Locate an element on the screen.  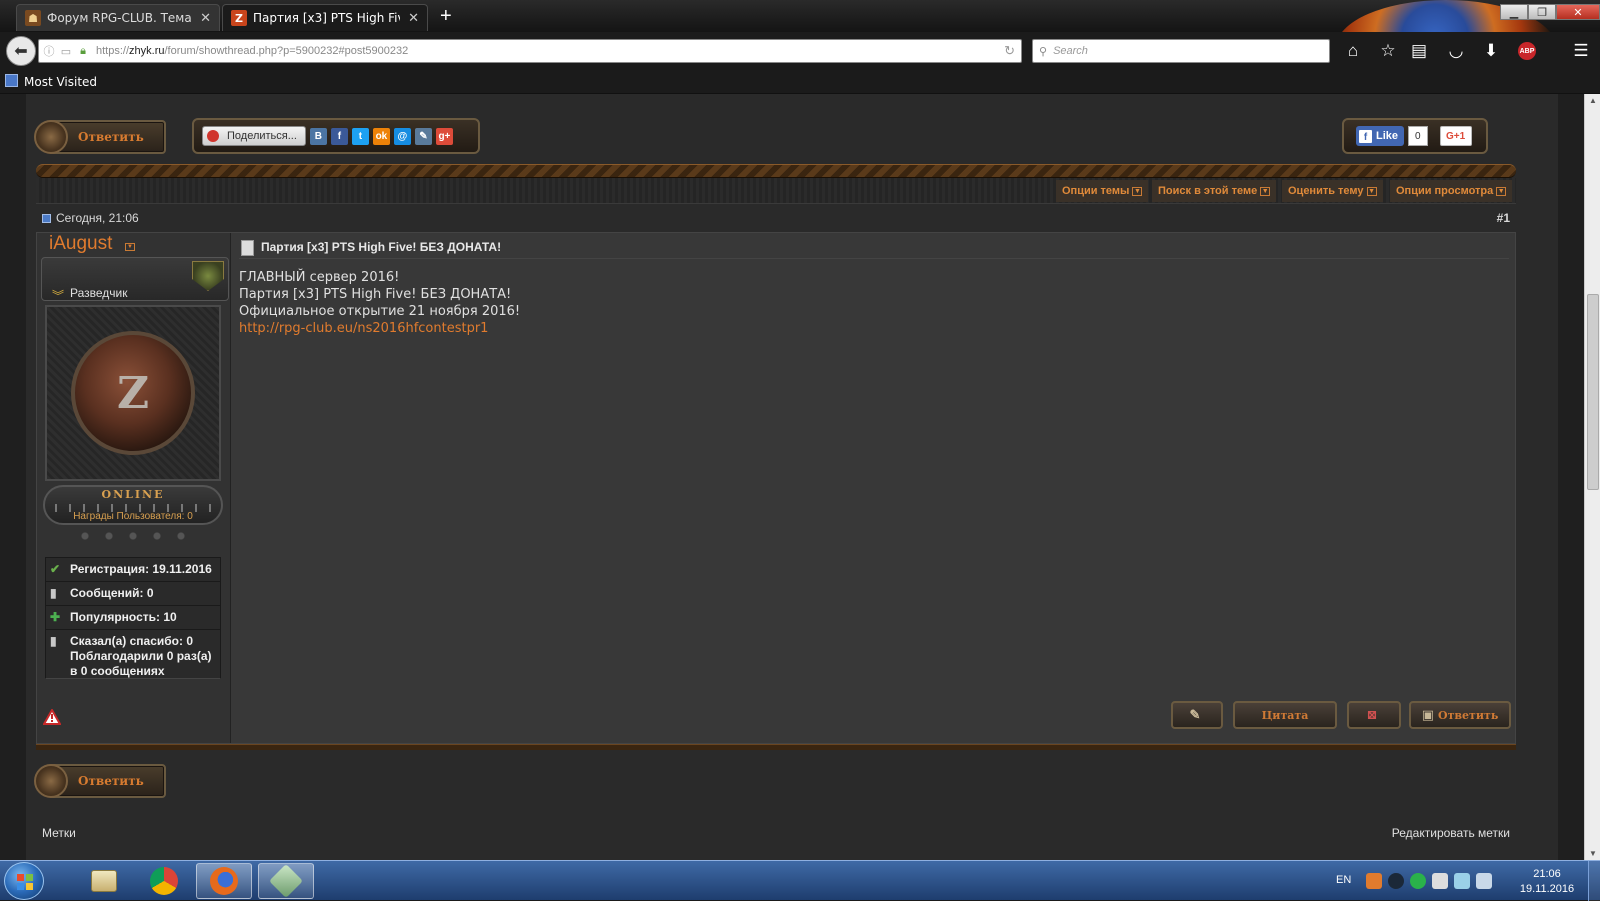
thread-options-menu: Опции темы ▼ is located at coordinates (1102, 191).